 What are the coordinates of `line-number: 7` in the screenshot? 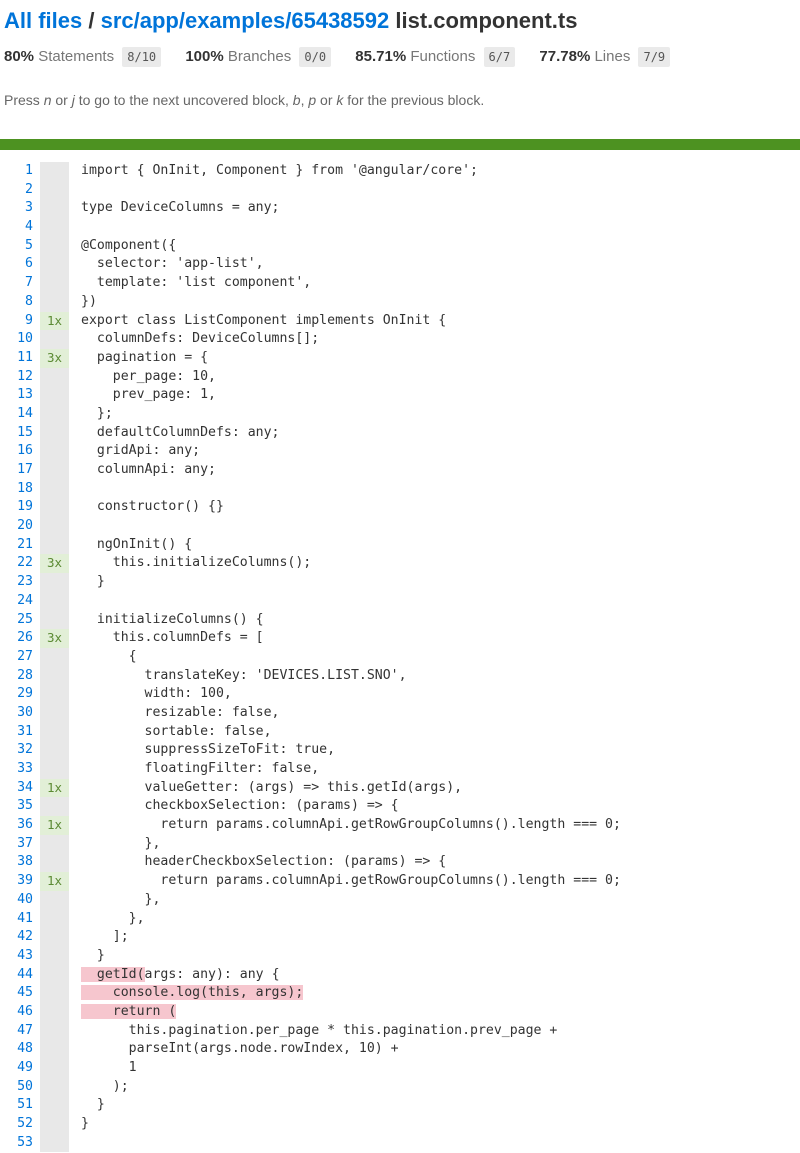 It's located at (17, 283).